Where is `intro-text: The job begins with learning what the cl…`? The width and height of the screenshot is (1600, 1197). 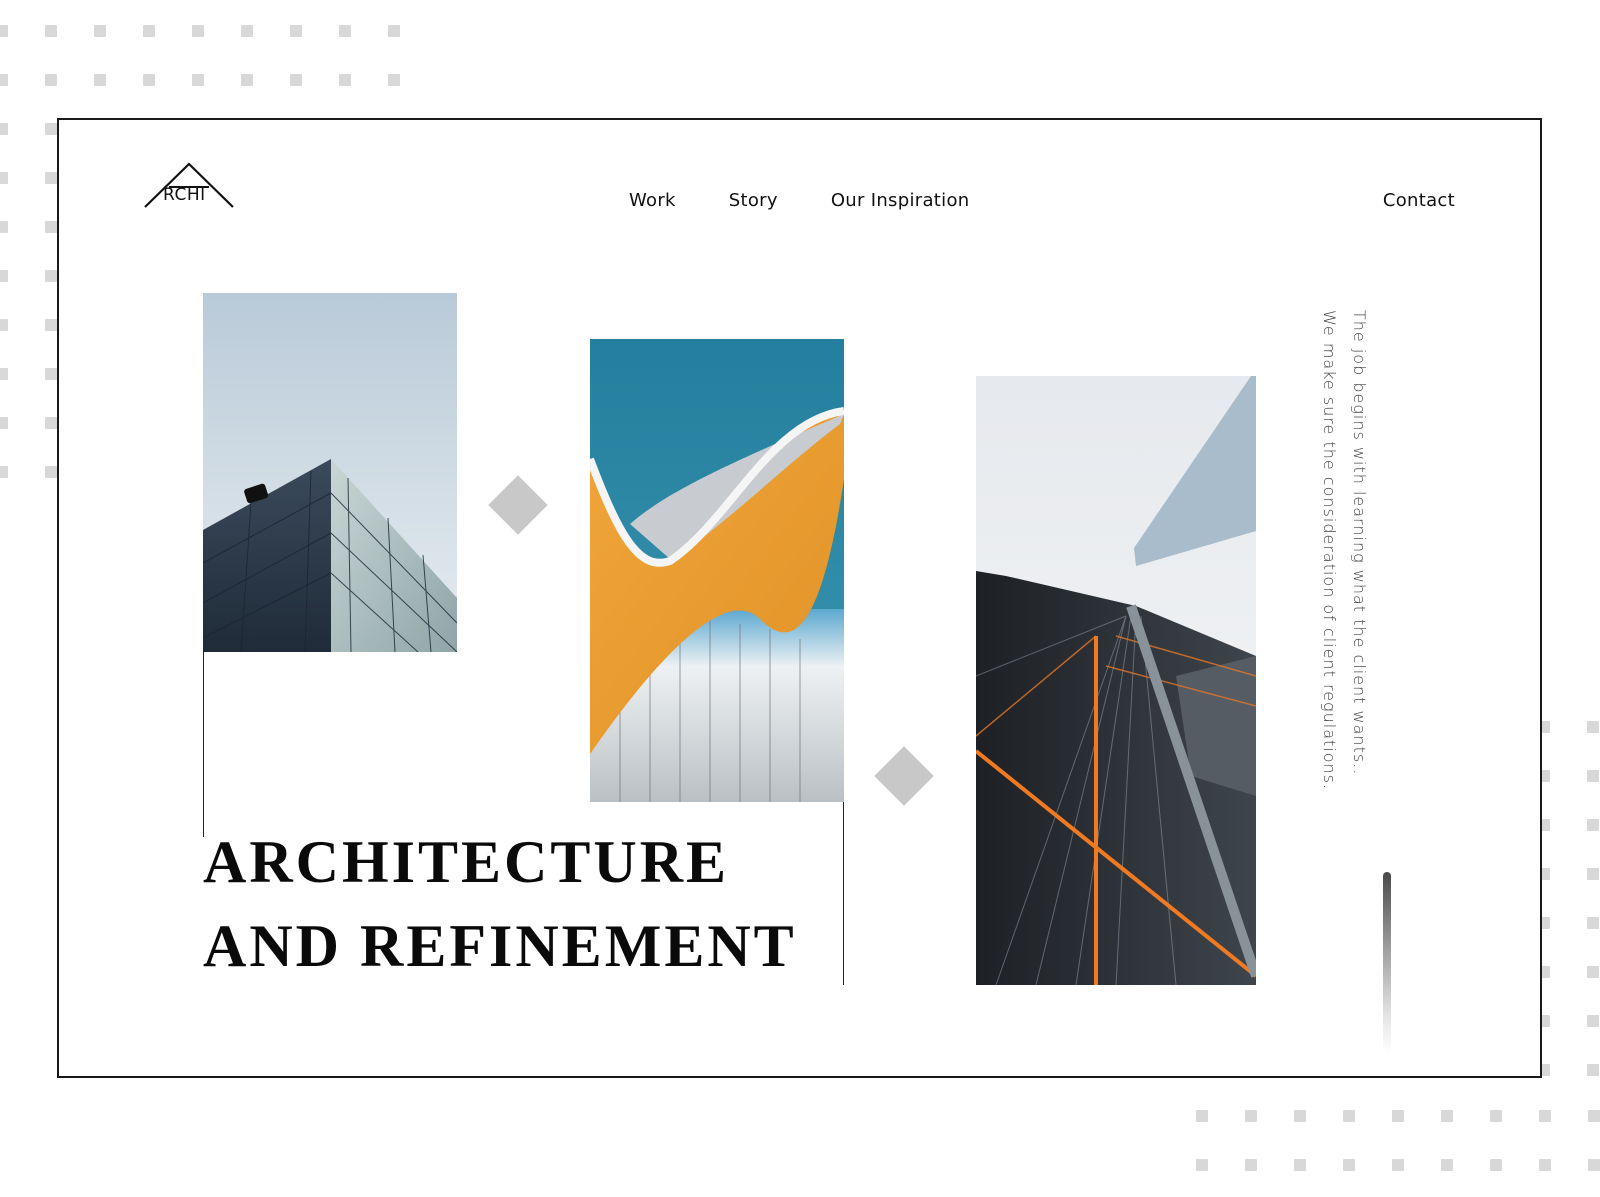 intro-text: The job begins with learning what the cl… is located at coordinates (1344, 550).